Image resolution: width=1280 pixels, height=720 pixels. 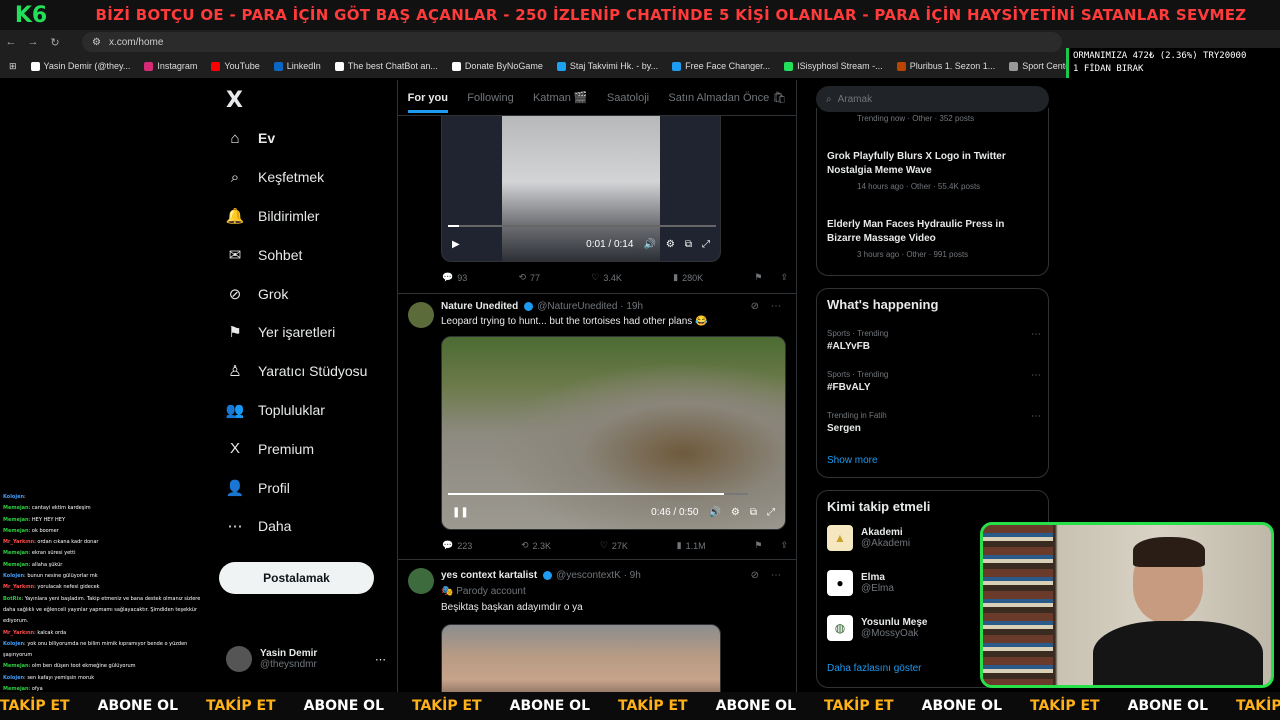 What do you see at coordinates (457, 545) in the screenshot?
I see `reply-button: 💬 223` at bounding box center [457, 545].